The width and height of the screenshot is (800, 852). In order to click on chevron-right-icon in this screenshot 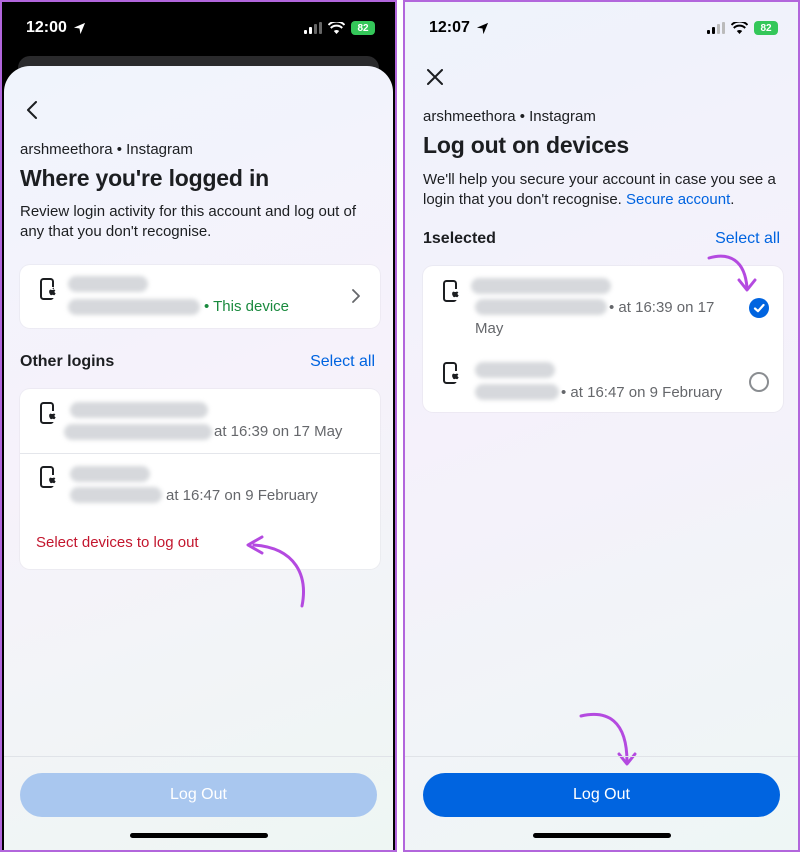, I will do `click(356, 296)`.